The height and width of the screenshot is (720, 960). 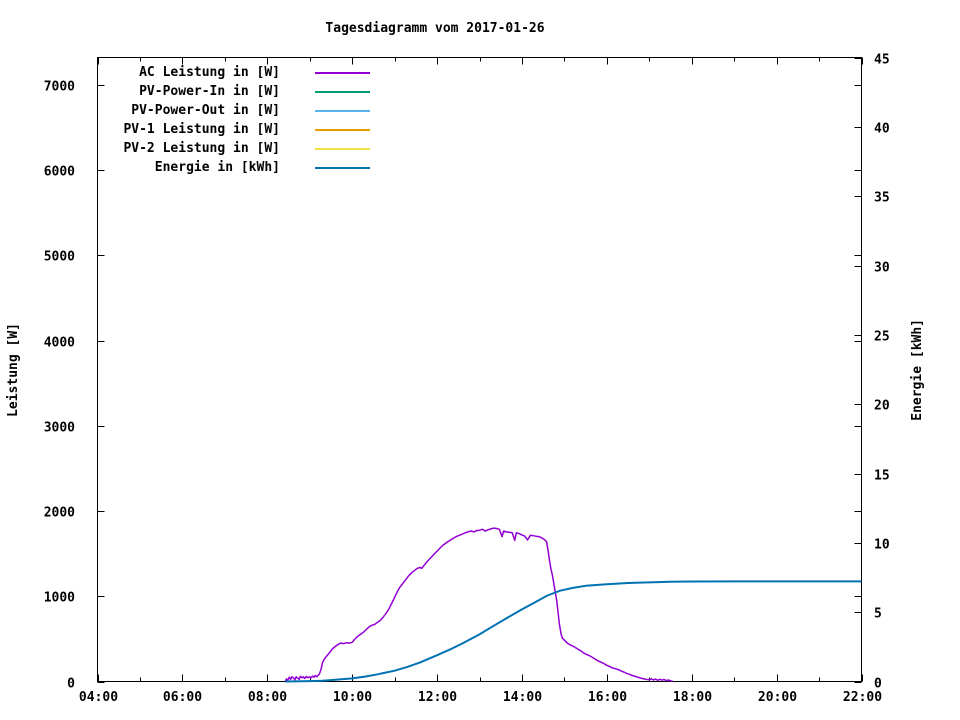 I want to click on legend-row: PV-2 Leistung in [W], so click(x=220, y=148).